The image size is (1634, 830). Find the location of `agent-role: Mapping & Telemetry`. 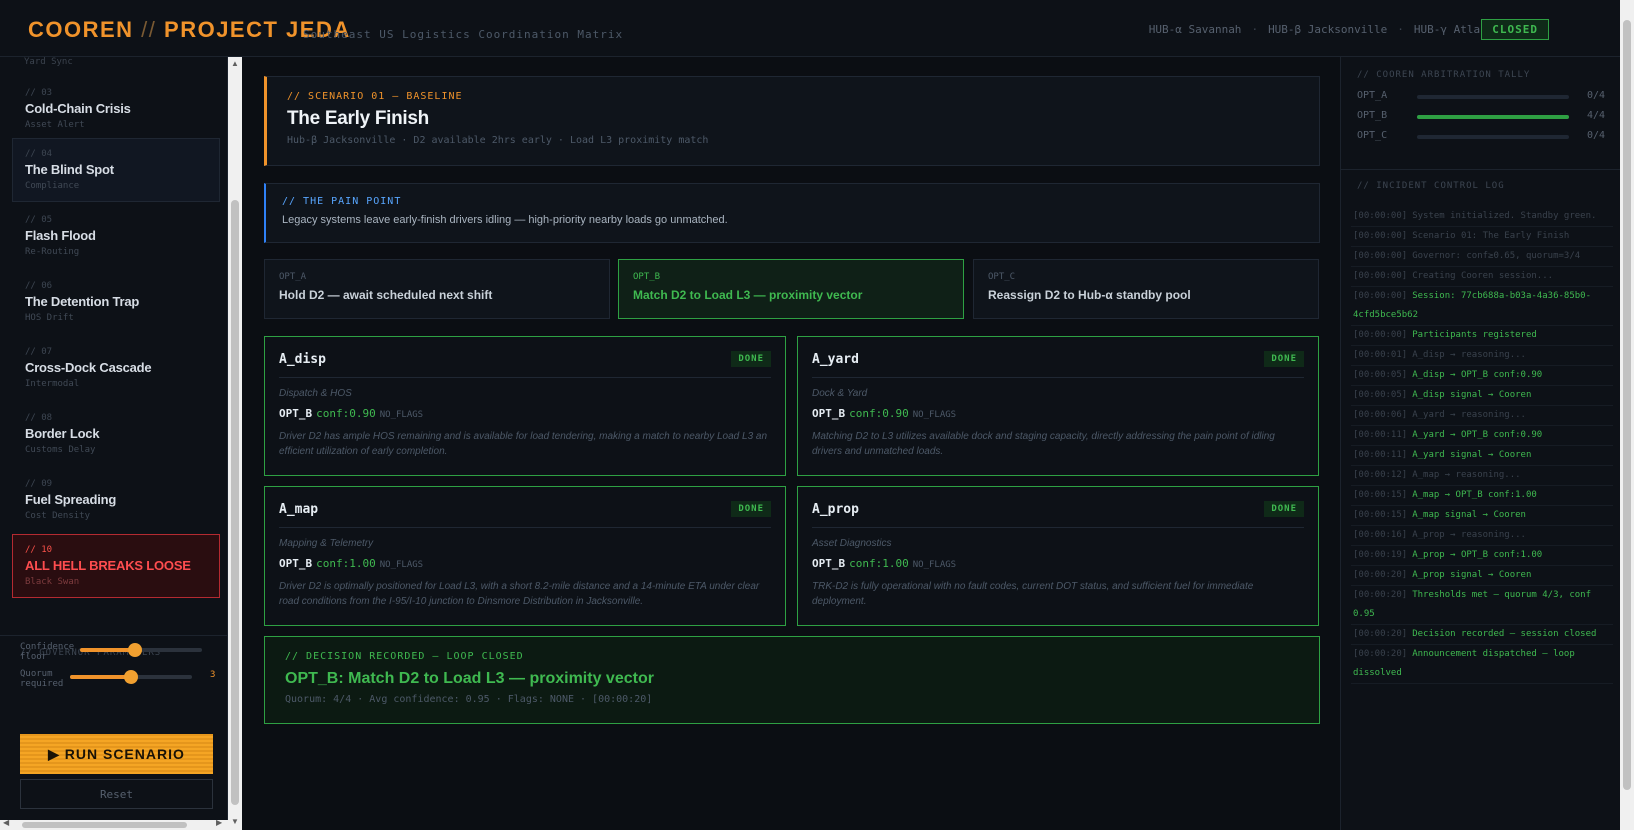

agent-role: Mapping & Telemetry is located at coordinates (326, 543).